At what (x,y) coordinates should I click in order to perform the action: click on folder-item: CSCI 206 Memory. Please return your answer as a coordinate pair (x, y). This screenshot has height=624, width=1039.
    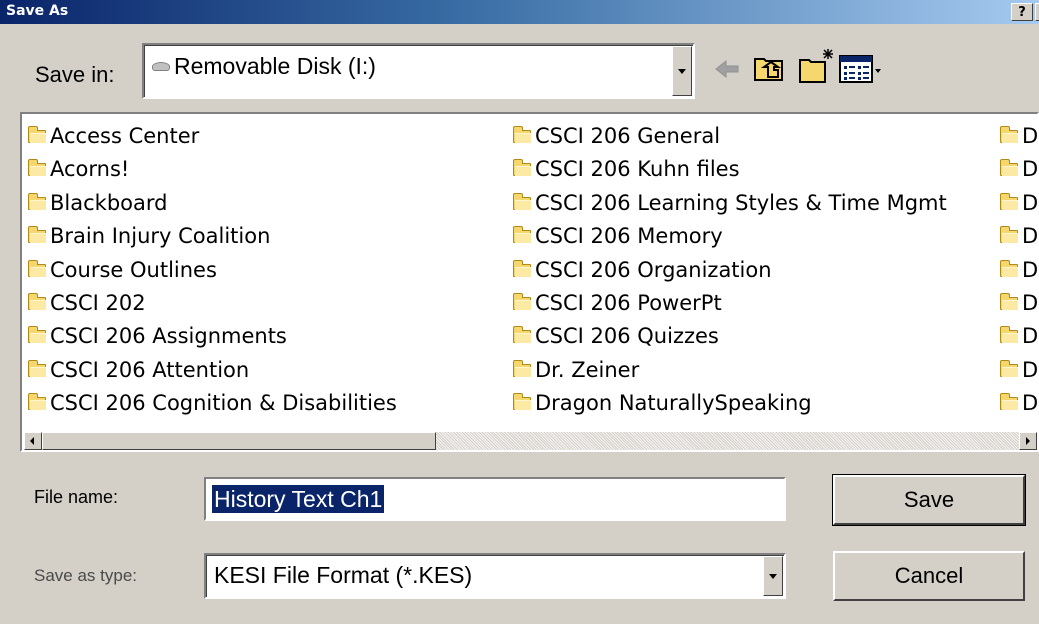
    Looking at the image, I should click on (729, 236).